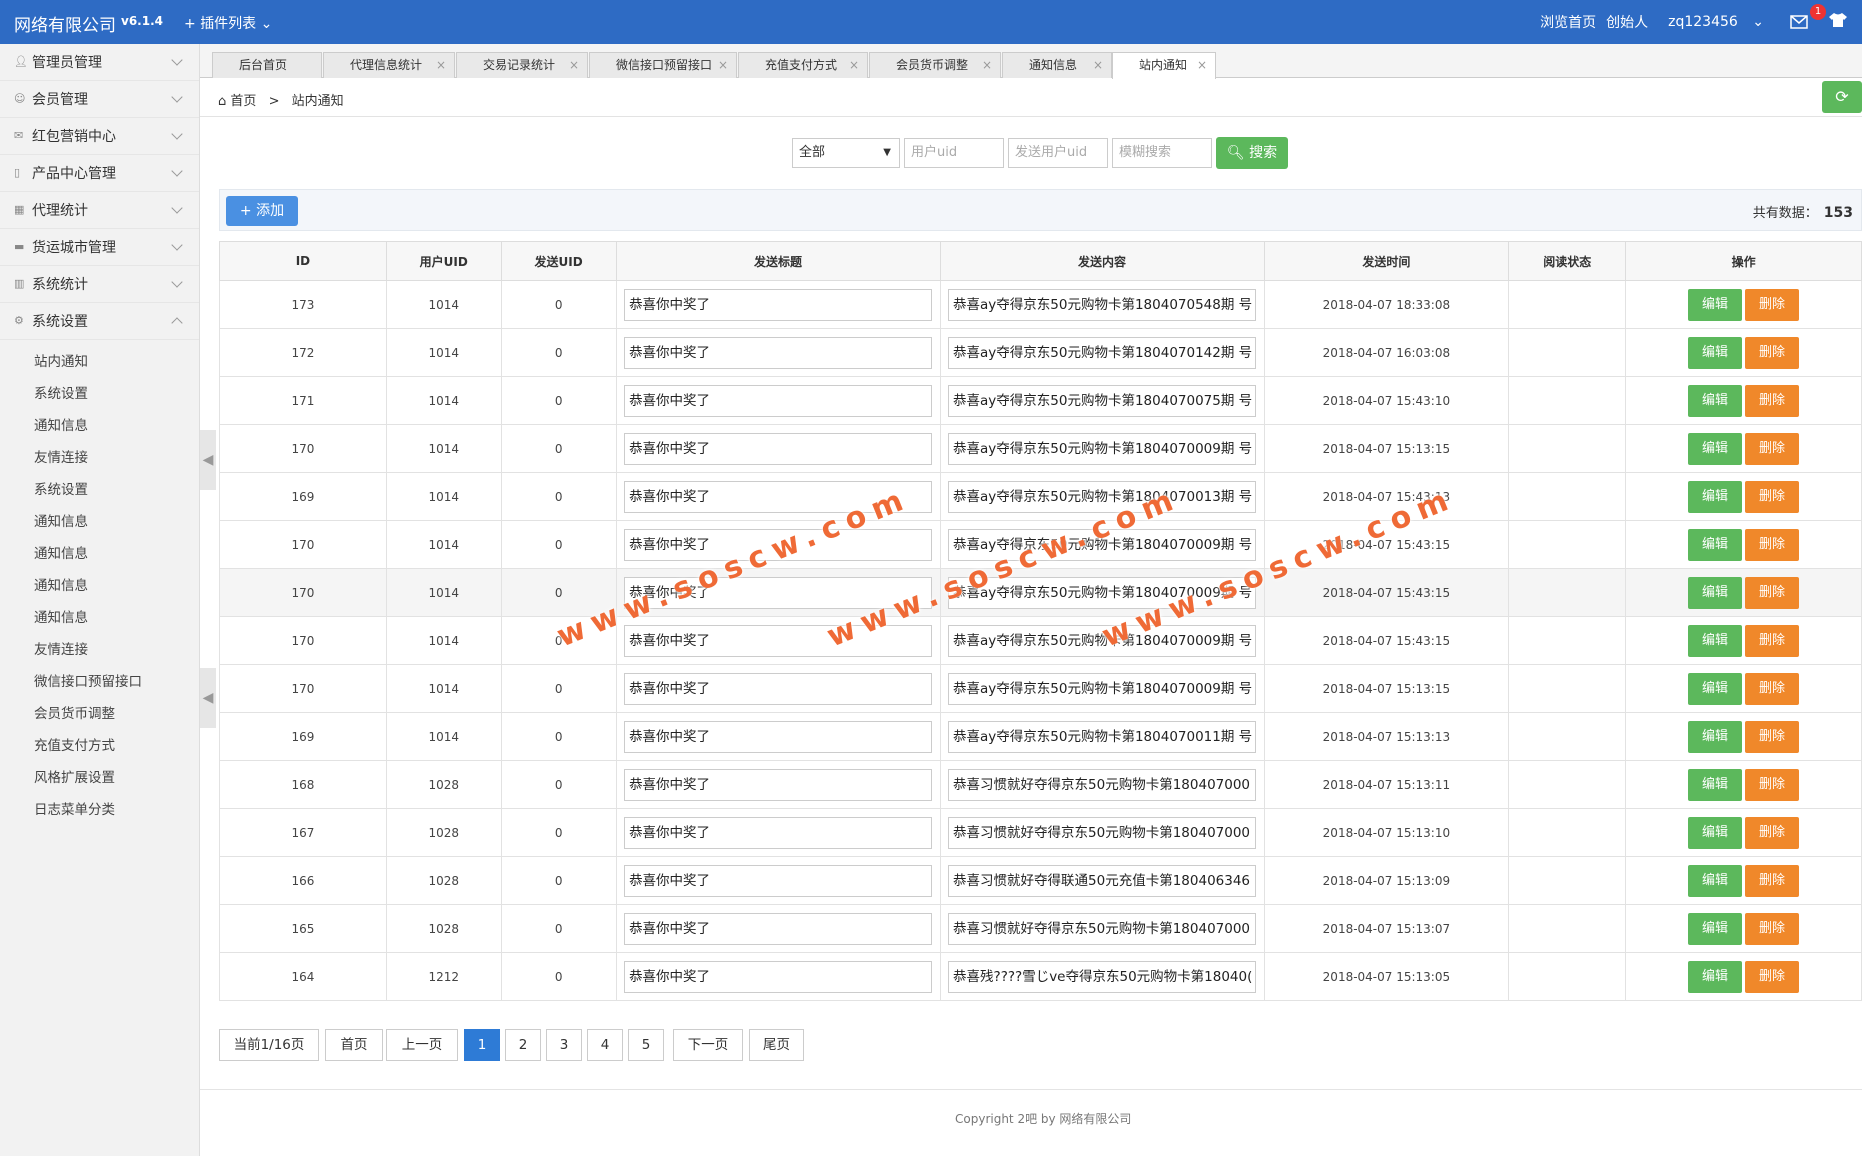 The width and height of the screenshot is (1862, 1156). Describe the element at coordinates (99, 62) in the screenshot. I see `sidebar-item-0: 👤︎ 管理员管理` at that location.